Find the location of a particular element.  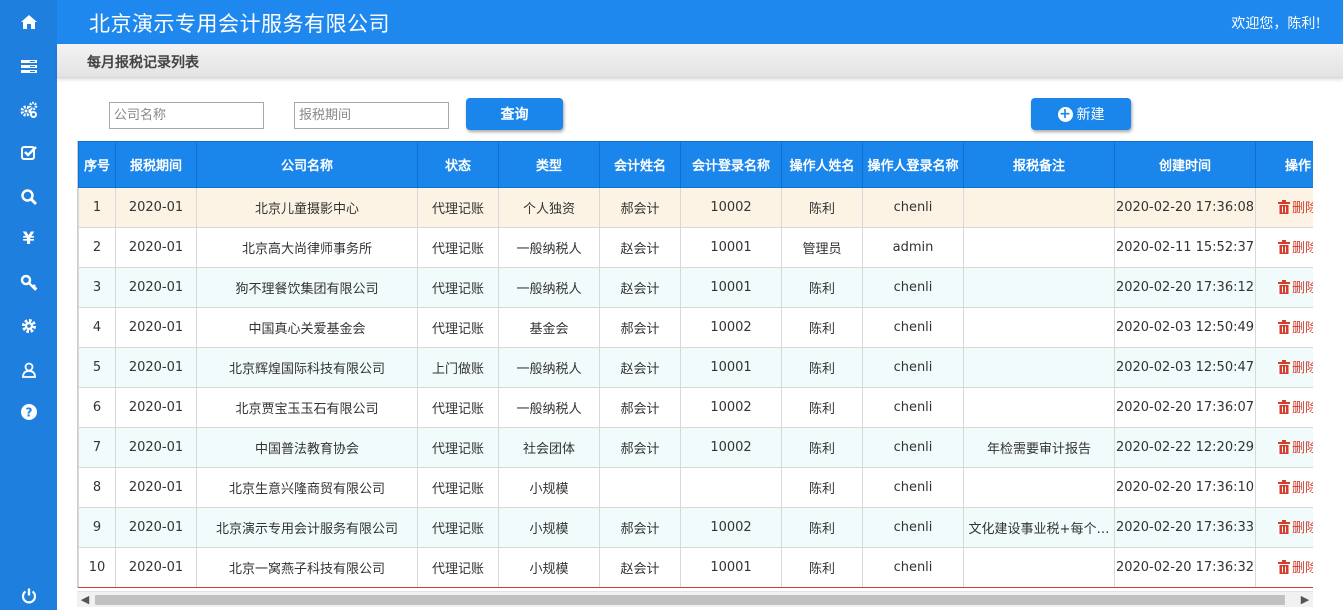

power-icon is located at coordinates (28, 595).